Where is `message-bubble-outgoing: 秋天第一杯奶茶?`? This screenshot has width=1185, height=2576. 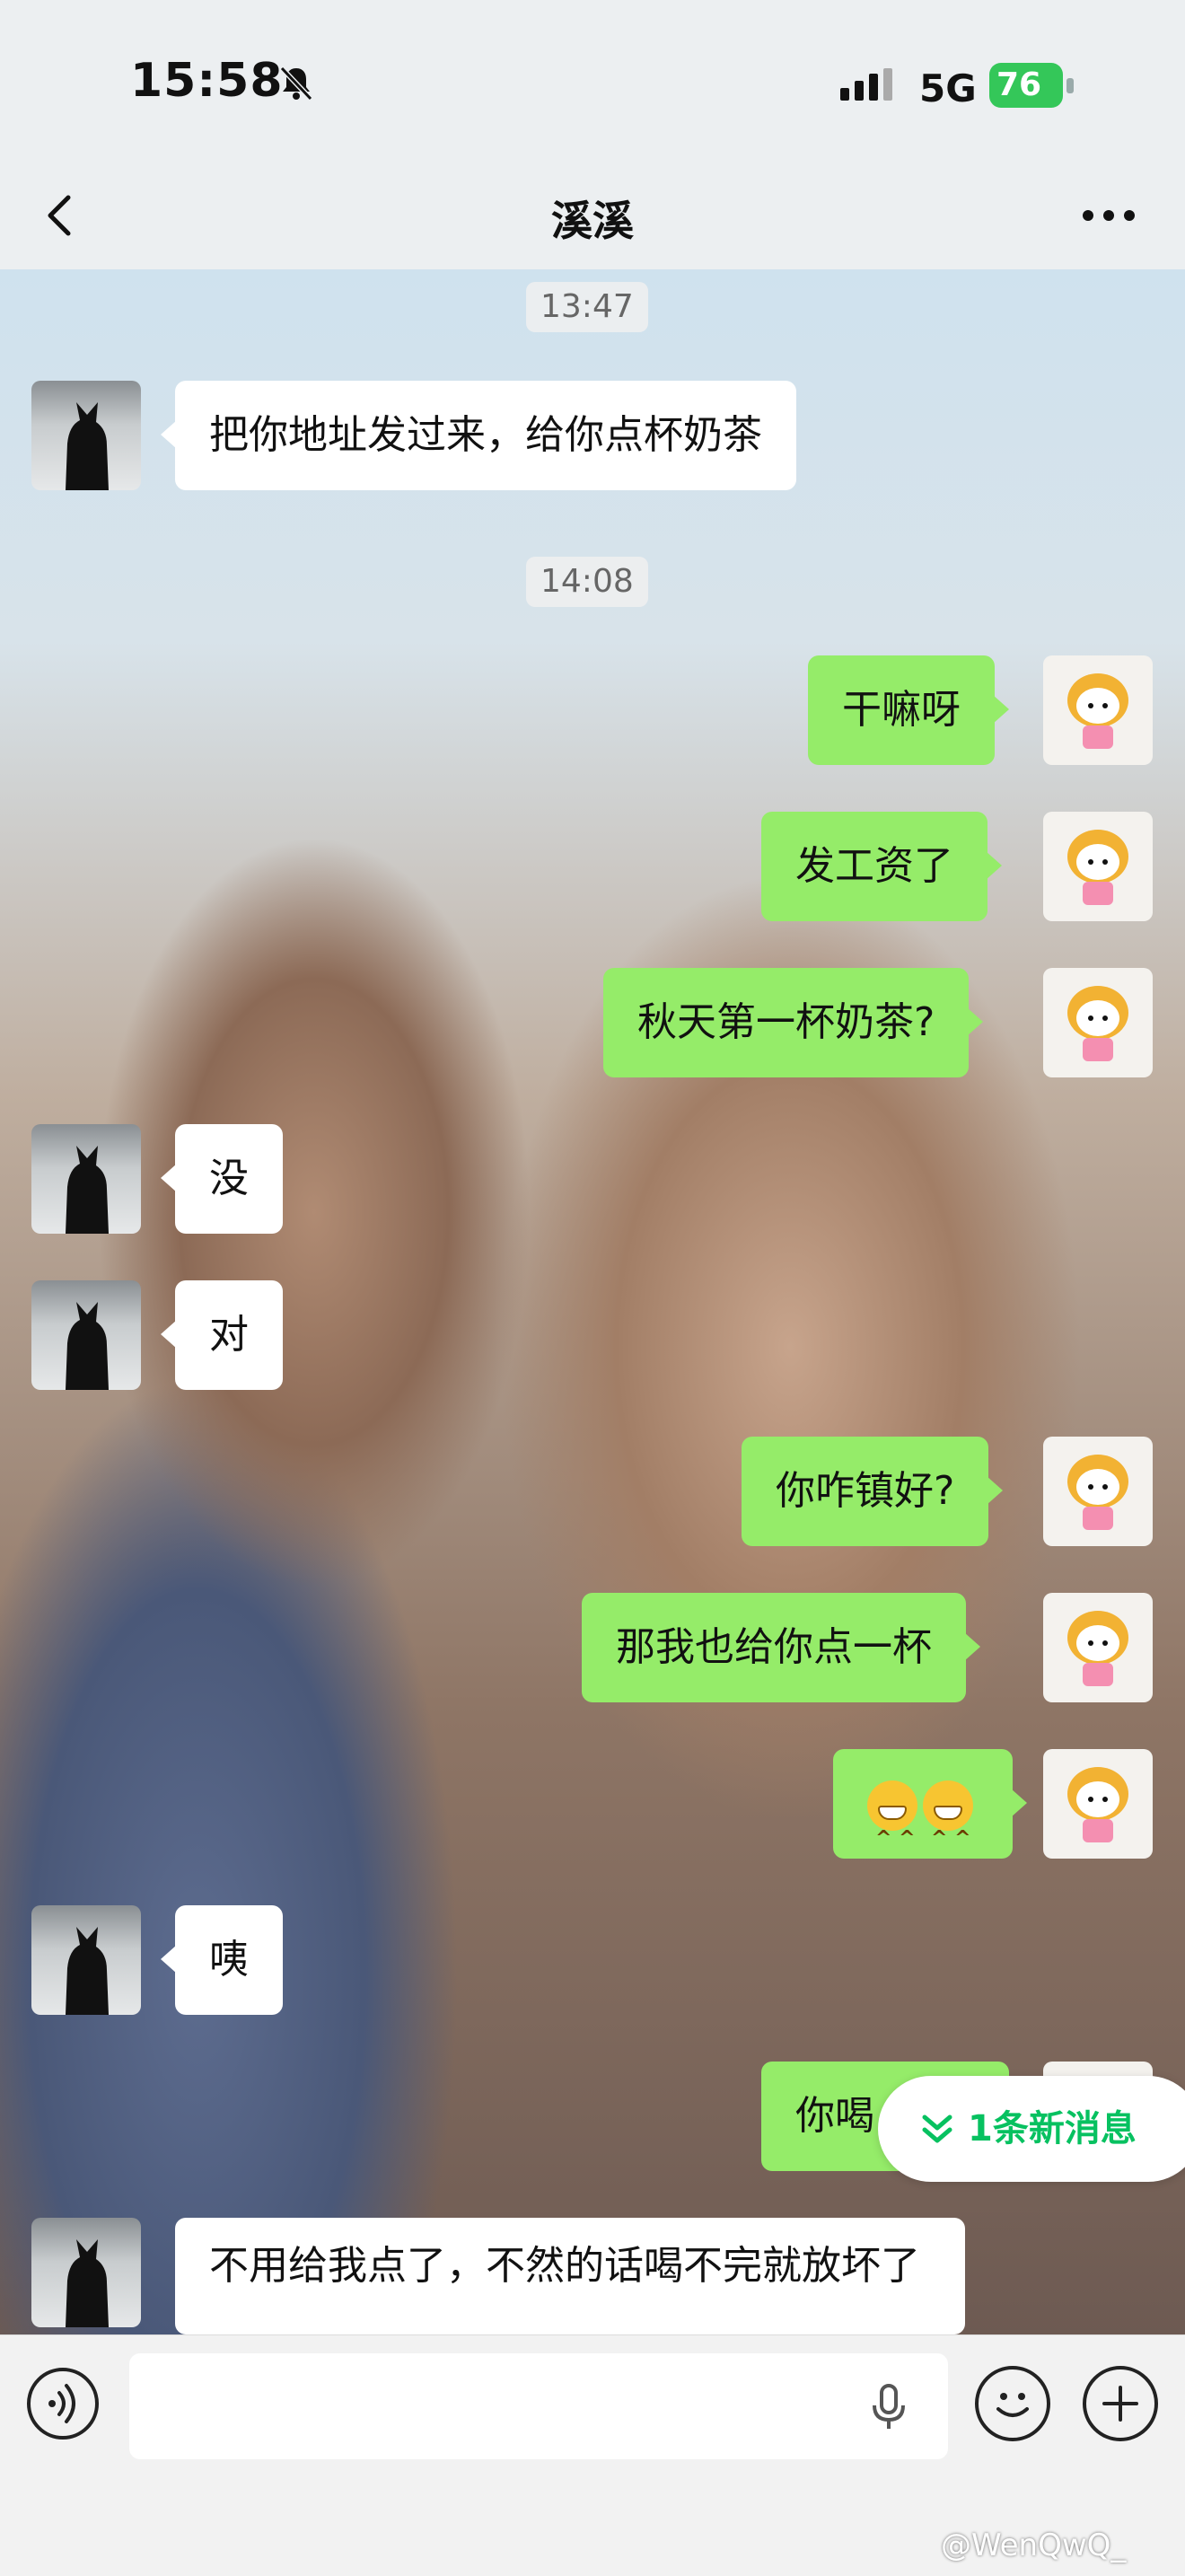 message-bubble-outgoing: 秋天第一杯奶茶? is located at coordinates (793, 1023).